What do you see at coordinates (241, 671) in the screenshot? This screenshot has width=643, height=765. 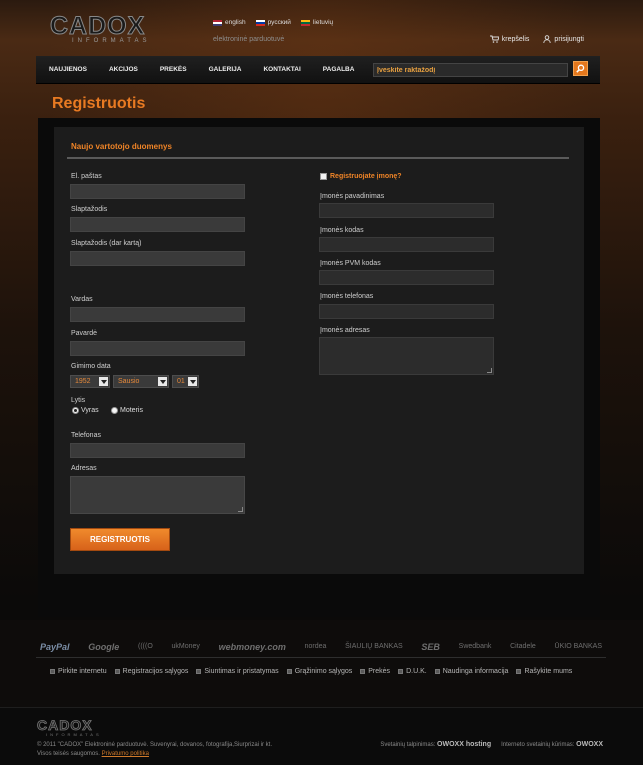 I see `footer-link-label: Siuntimas ir pristatymas` at bounding box center [241, 671].